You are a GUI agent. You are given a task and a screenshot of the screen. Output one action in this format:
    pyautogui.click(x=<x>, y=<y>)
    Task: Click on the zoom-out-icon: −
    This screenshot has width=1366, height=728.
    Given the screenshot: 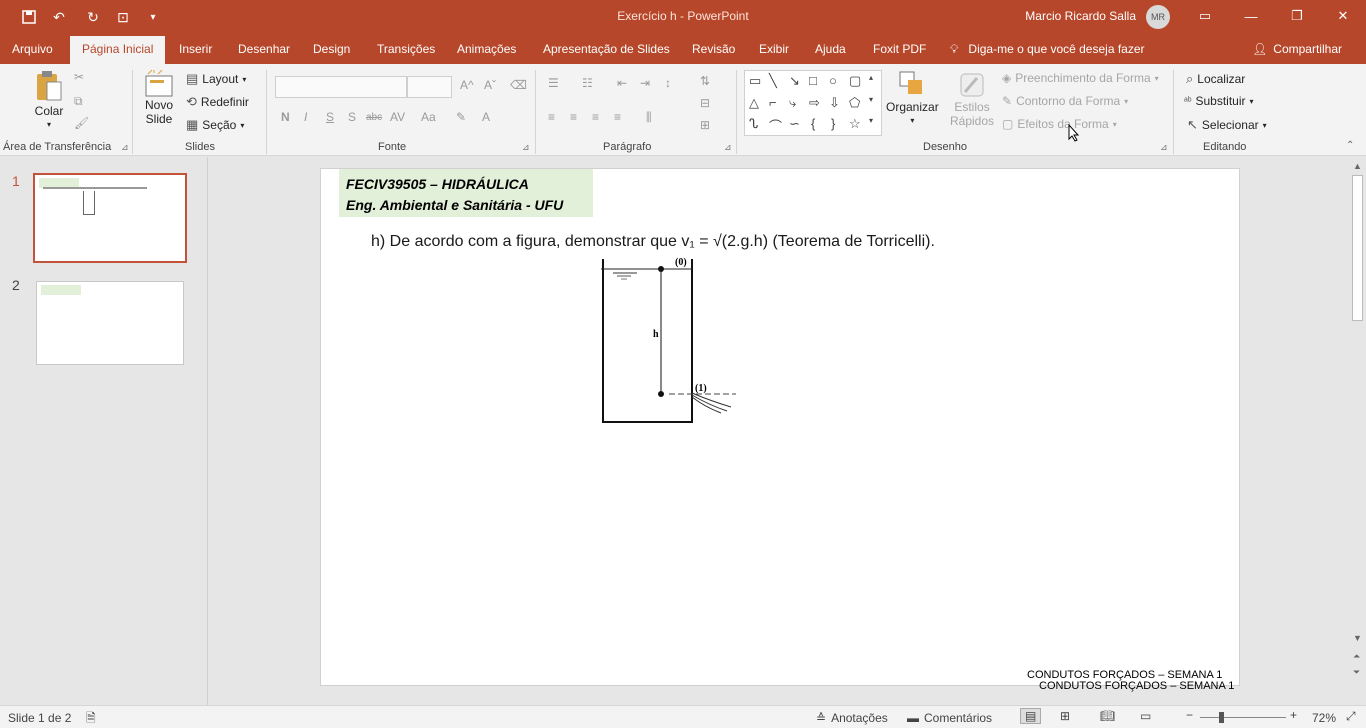 What is the action you would take?
    pyautogui.click(x=1189, y=715)
    